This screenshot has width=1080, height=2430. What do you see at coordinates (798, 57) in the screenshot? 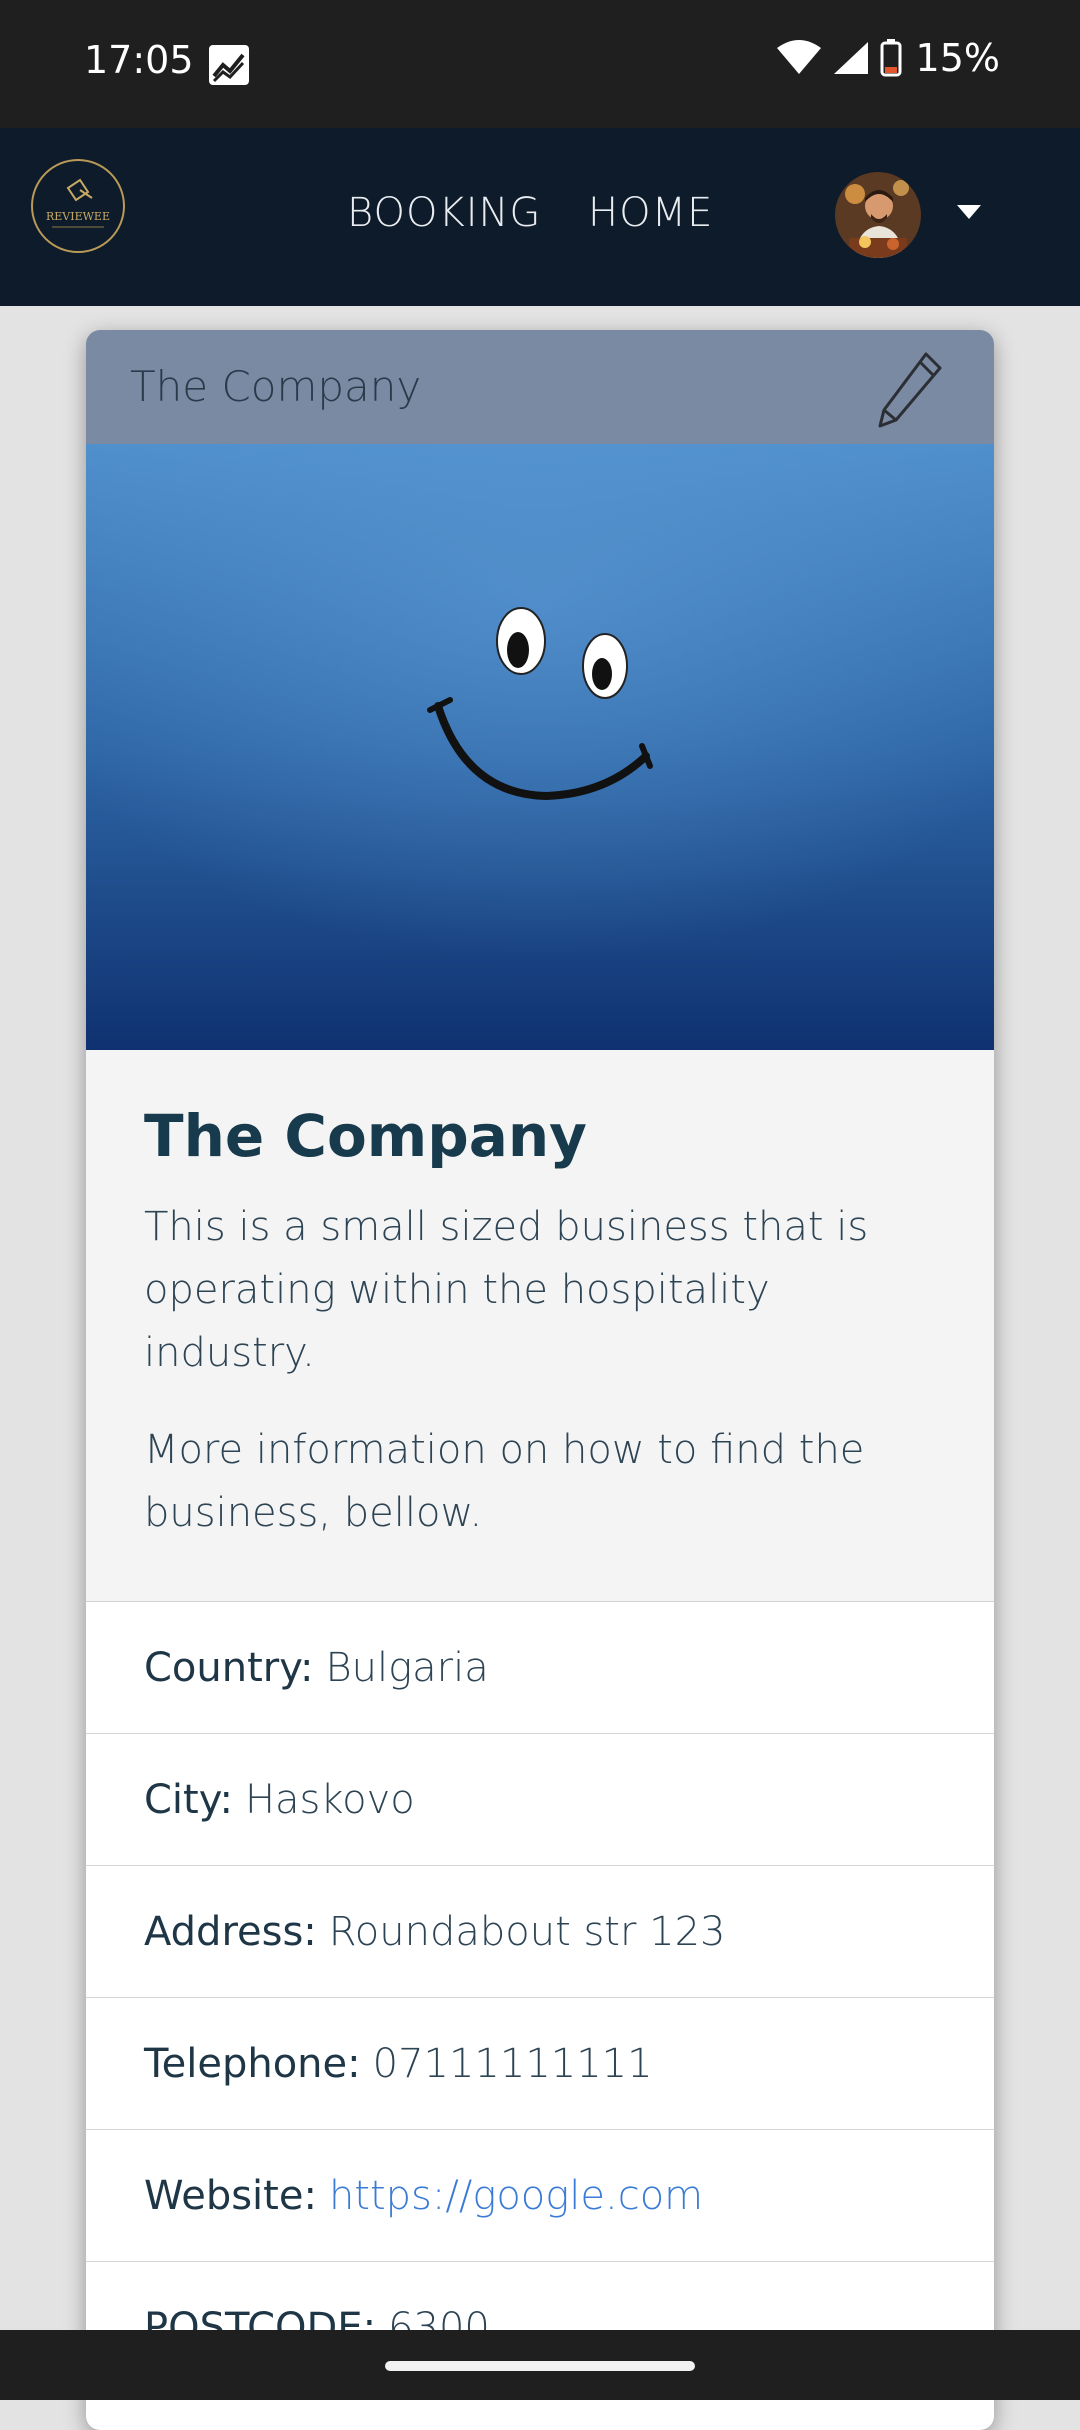
I see `wifi-icon` at bounding box center [798, 57].